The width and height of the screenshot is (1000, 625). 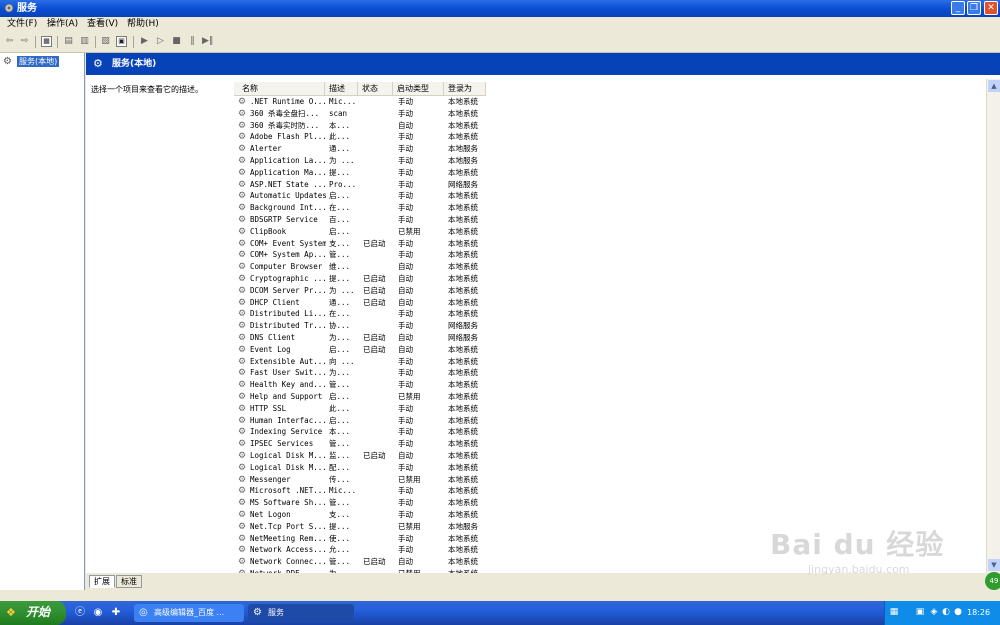 I want to click on table-row: ⚙ ClipBook 启... 已禁用 本地系统, so click(x=360, y=232).